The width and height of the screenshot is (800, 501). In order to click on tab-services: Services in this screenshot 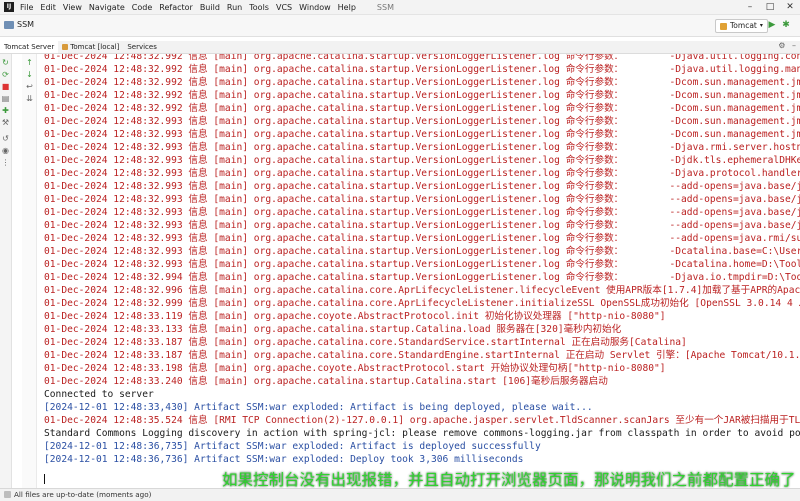, I will do `click(142, 47)`.